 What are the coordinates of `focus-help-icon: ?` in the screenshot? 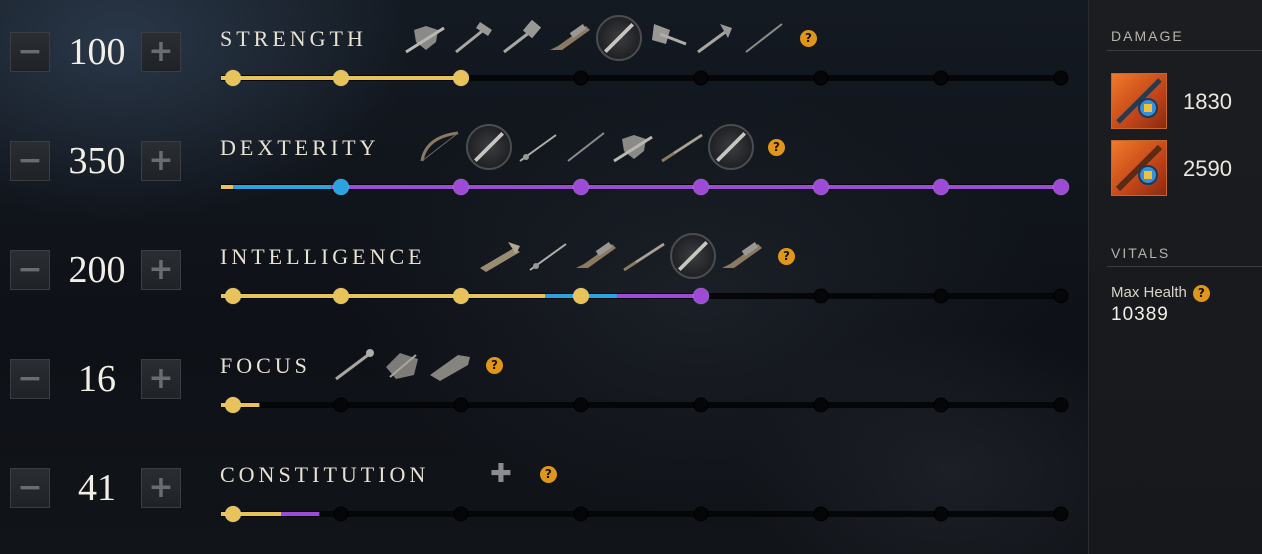 It's located at (494, 365).